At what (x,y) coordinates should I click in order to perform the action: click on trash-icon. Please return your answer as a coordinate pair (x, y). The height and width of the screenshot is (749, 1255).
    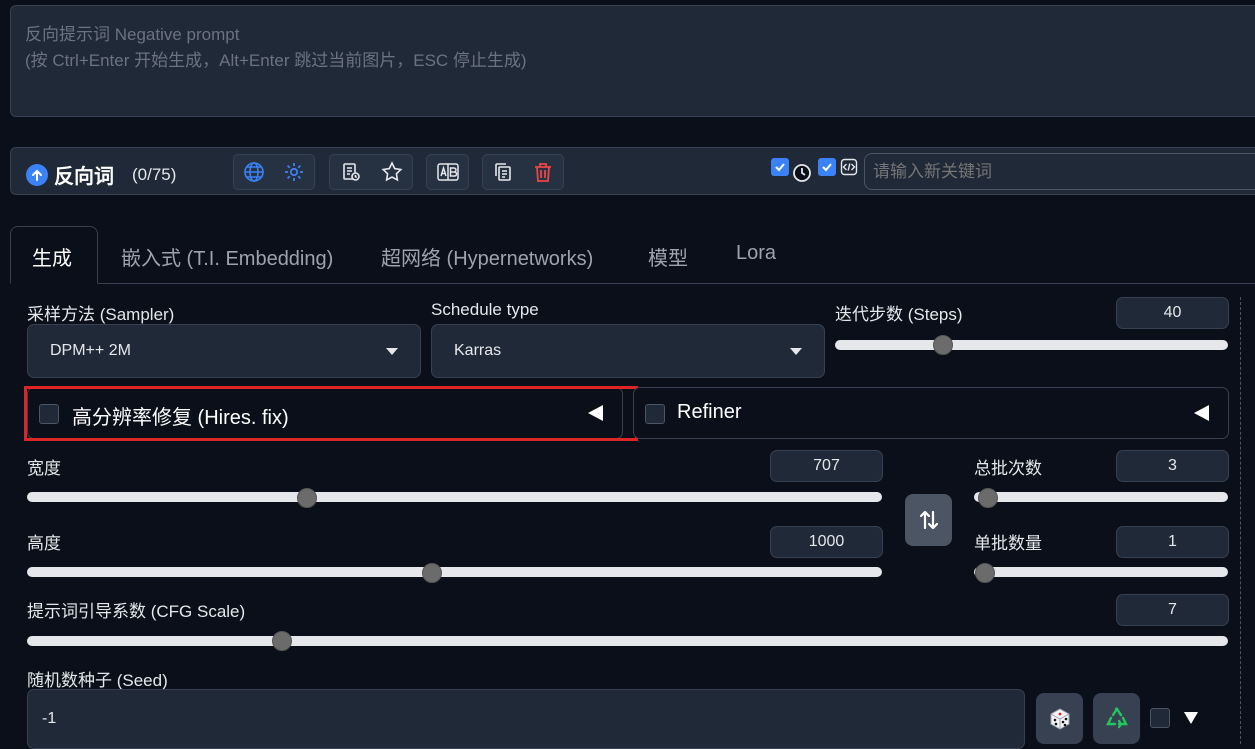
    Looking at the image, I should click on (543, 172).